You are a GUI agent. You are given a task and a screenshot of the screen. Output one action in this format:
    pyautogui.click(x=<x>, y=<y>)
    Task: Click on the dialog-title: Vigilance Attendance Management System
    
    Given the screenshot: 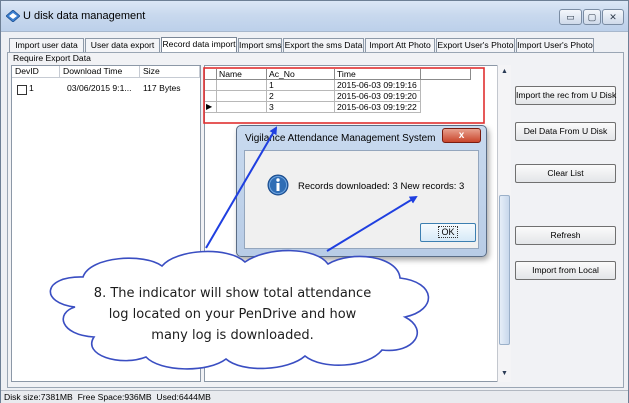 What is the action you would take?
    pyautogui.click(x=340, y=138)
    